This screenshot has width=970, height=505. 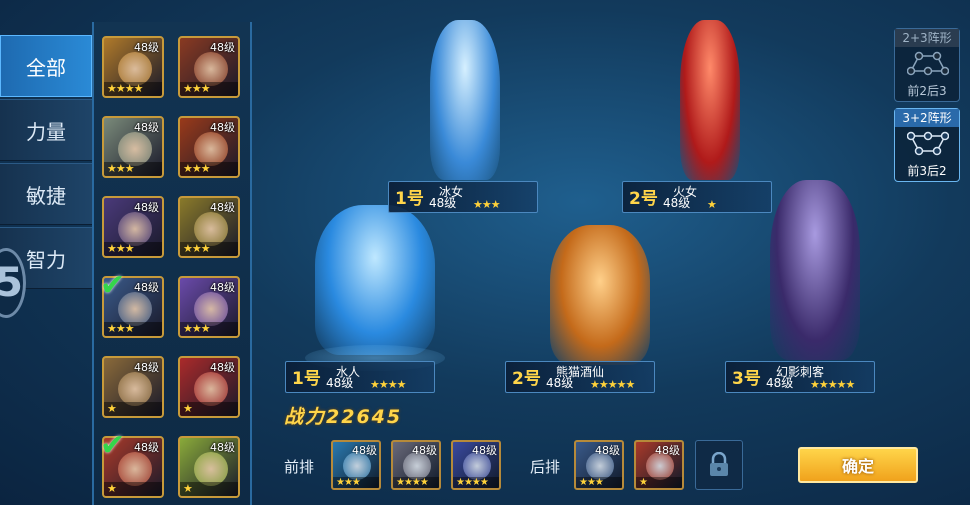 What do you see at coordinates (927, 171) in the screenshot?
I see `formation-subtitle: 前3后2` at bounding box center [927, 171].